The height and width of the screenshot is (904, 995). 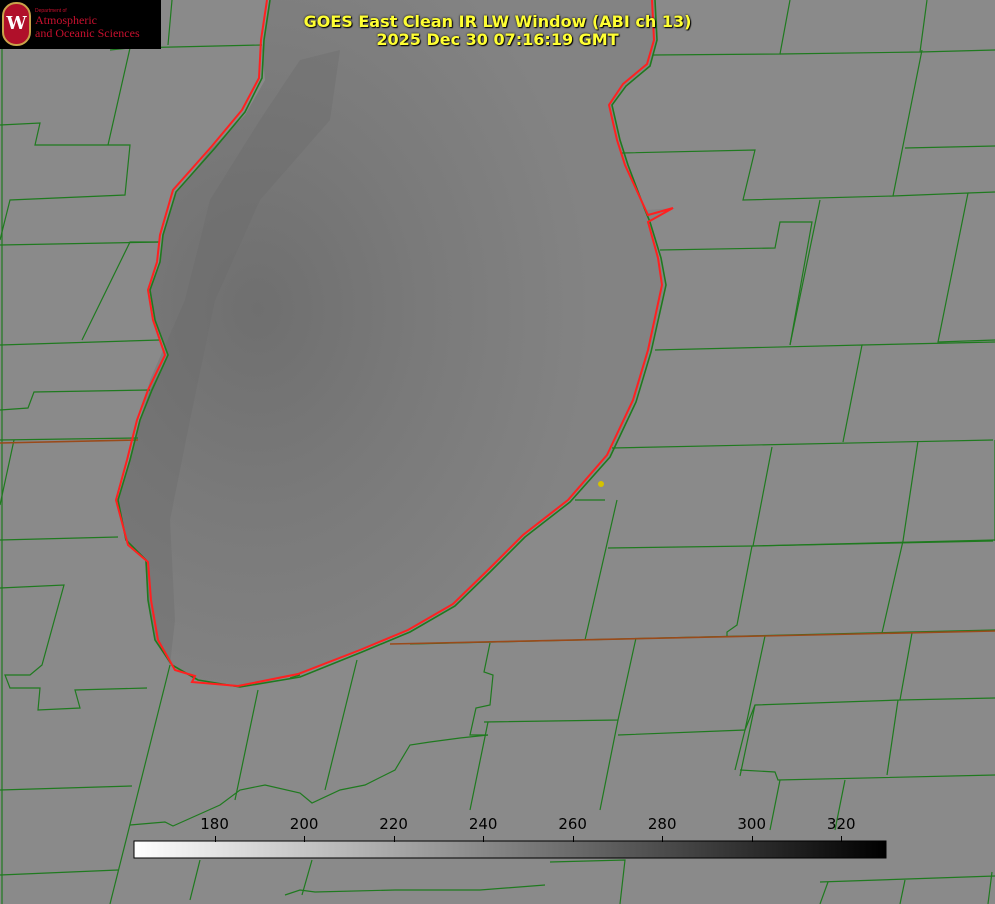 I want to click on image-timestamp: 2025 Dec 30 07:16:19 GMT, so click(x=497, y=39).